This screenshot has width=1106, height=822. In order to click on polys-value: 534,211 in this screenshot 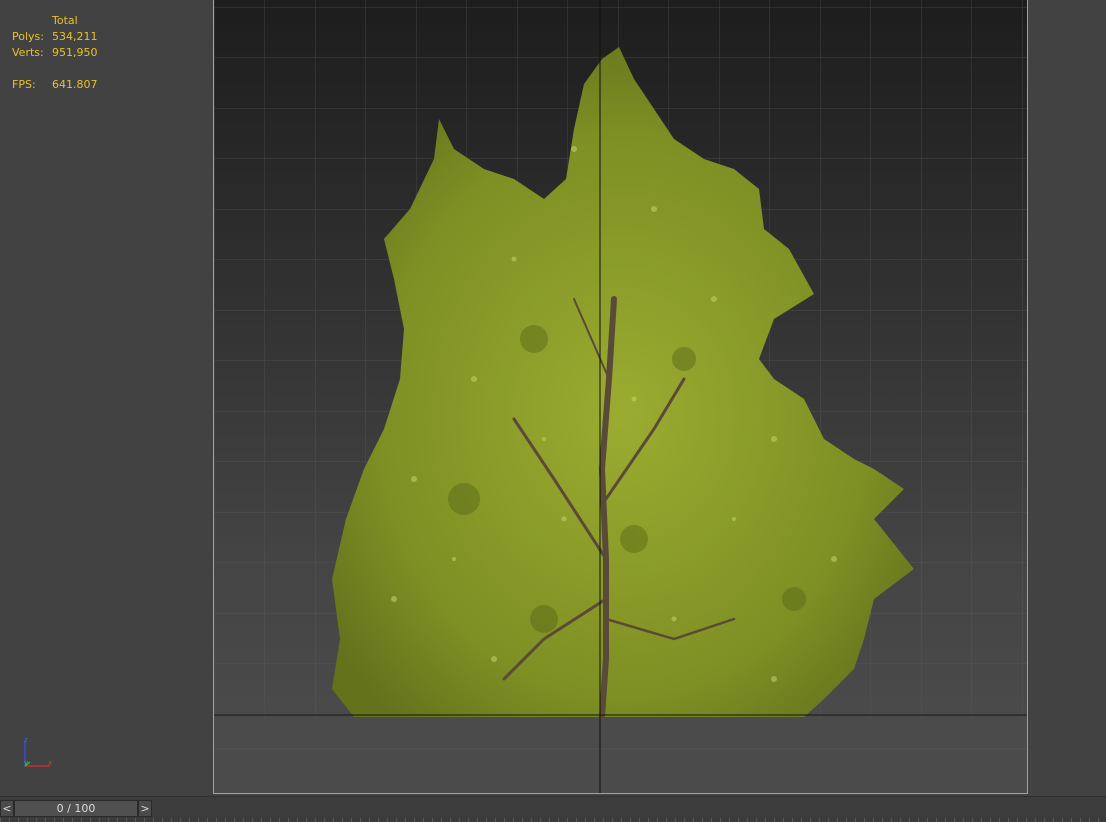, I will do `click(75, 36)`.